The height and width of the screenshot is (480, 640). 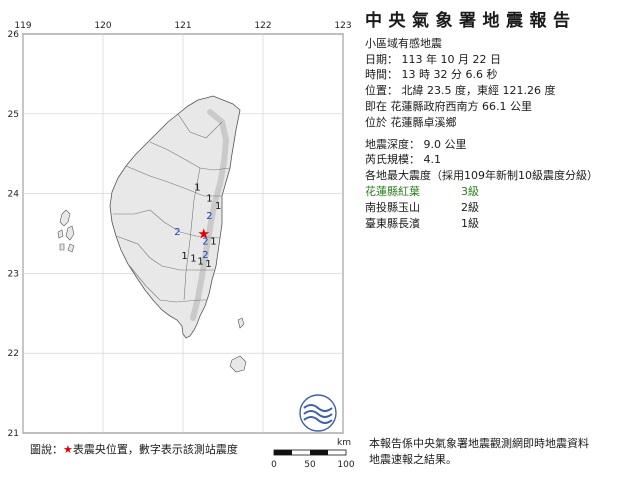 What do you see at coordinates (479, 443) in the screenshot?
I see `footer-line-1: 本報告係中央氣象署地震觀測網即時地震資料` at bounding box center [479, 443].